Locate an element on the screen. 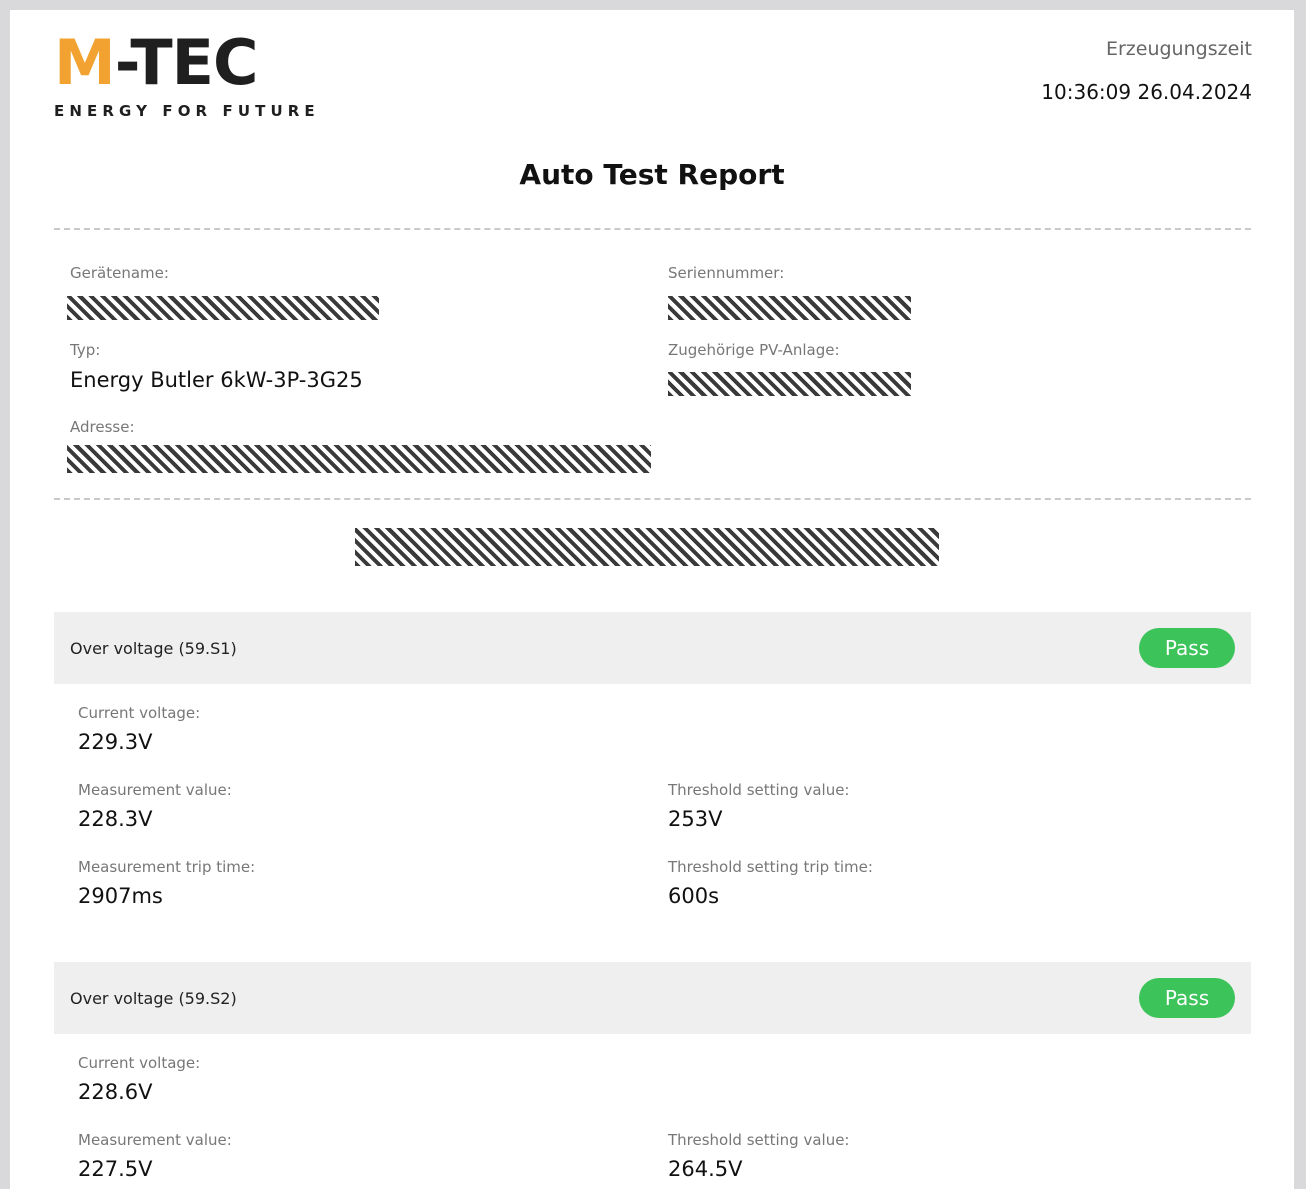 The height and width of the screenshot is (1189, 1306). logo-m: M is located at coordinates (85, 62).